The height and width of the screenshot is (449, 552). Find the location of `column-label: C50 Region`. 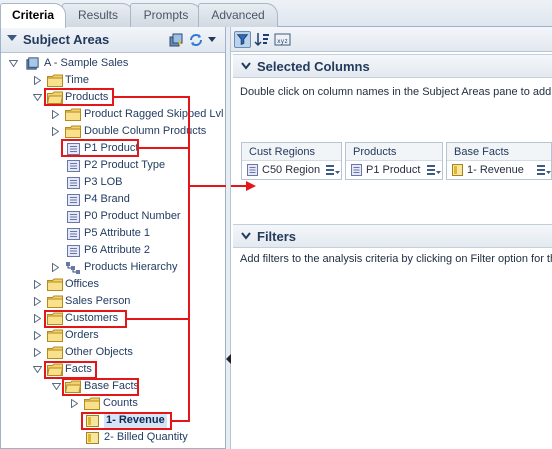

column-label: C50 Region is located at coordinates (291, 170).